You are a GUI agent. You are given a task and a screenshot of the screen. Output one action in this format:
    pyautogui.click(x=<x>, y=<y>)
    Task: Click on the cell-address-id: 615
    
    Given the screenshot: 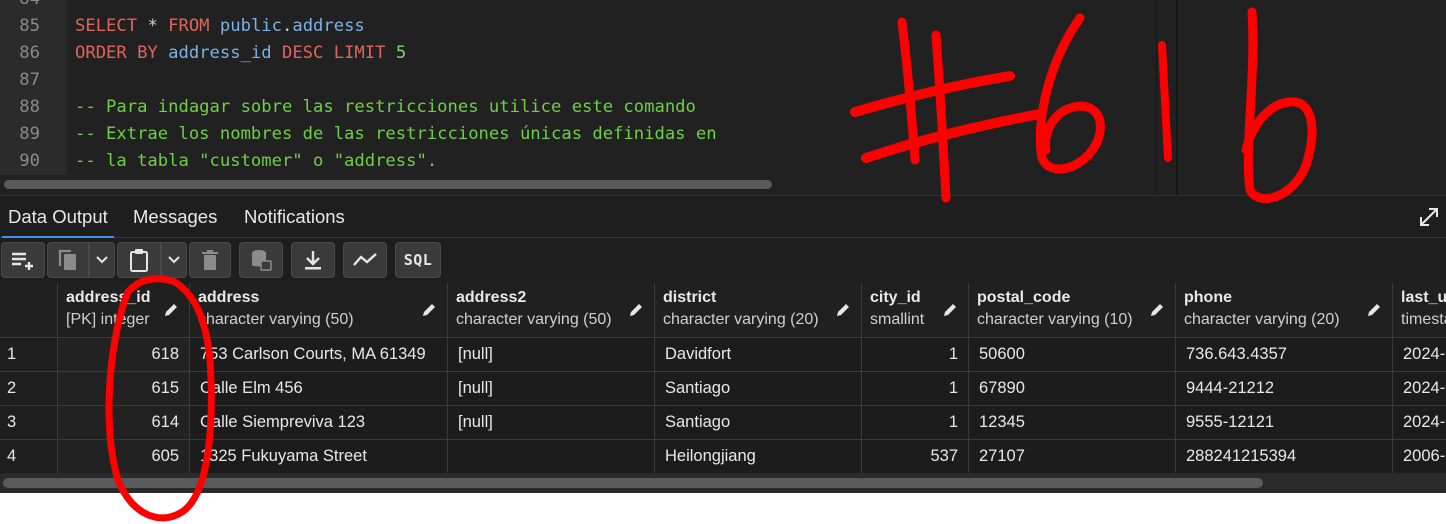 What is the action you would take?
    pyautogui.click(x=124, y=389)
    